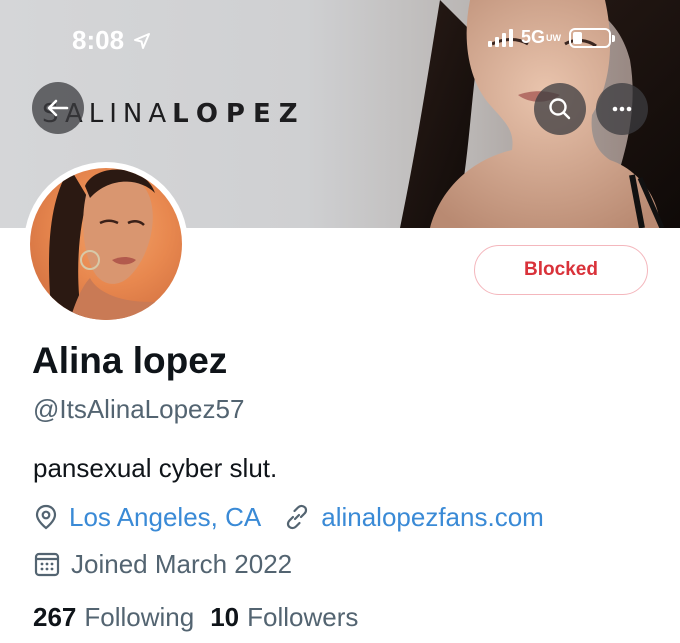 This screenshot has width=680, height=643. I want to click on avatar-photo, so click(106, 244).